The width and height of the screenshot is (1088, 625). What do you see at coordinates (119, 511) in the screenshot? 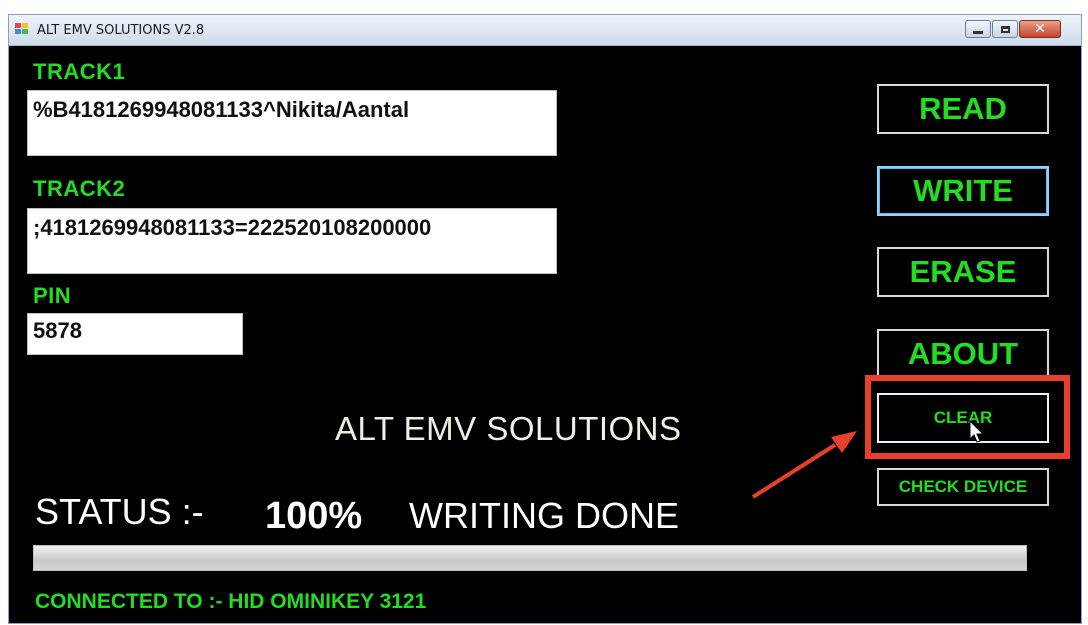
I see `status-label: STATUS :-` at bounding box center [119, 511].